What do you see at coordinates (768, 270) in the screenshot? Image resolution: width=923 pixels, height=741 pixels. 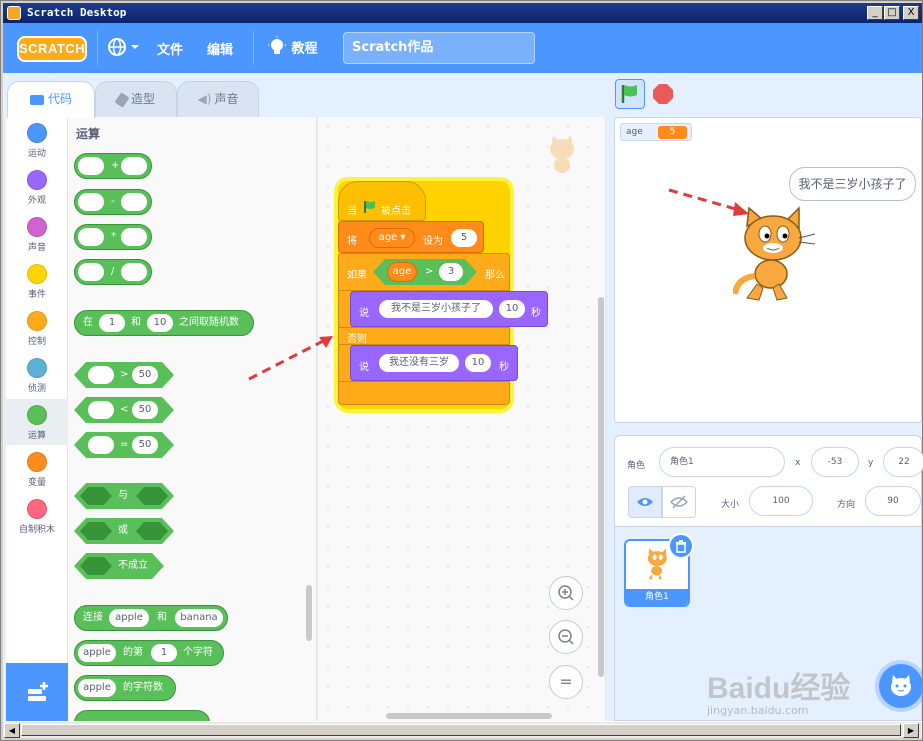 I see `stage: age 5 我不是三岁小孩子了` at bounding box center [768, 270].